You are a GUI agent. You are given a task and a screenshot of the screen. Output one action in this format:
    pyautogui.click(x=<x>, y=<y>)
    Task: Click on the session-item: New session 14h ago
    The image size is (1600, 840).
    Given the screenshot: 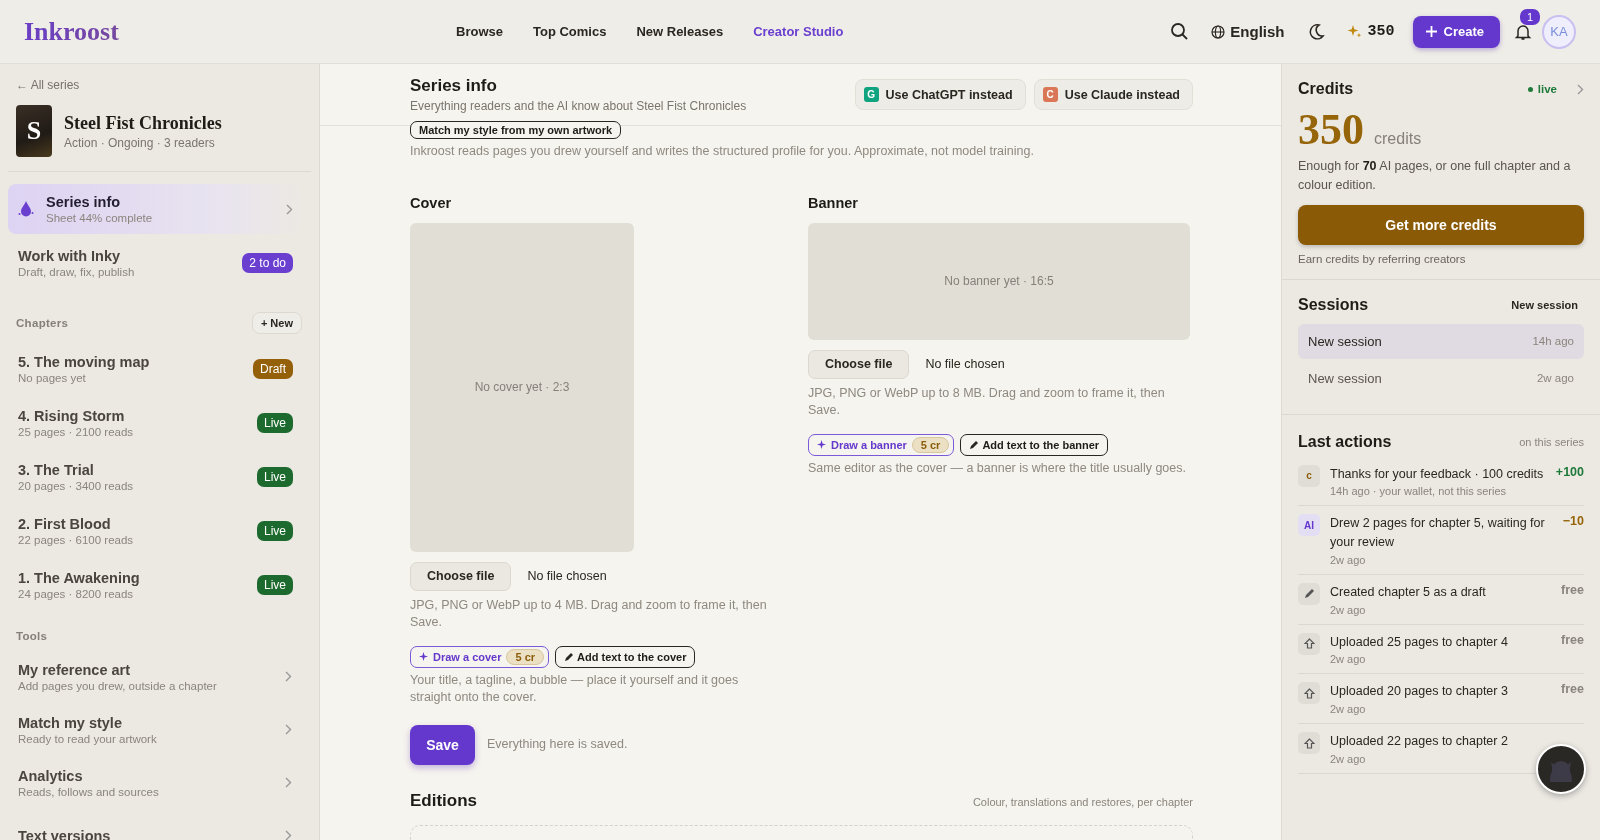 What is the action you would take?
    pyautogui.click(x=1441, y=341)
    